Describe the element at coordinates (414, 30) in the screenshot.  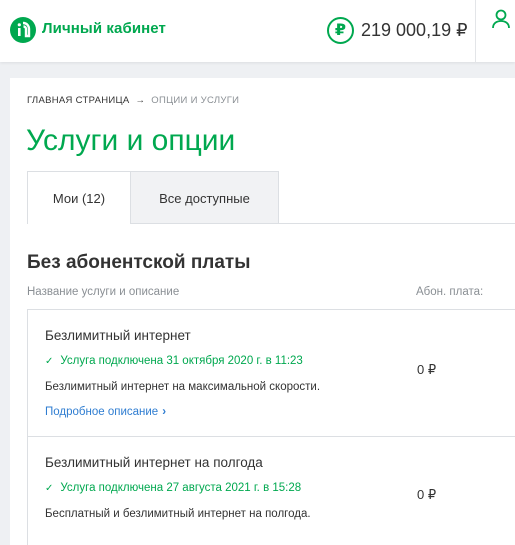
I see `balance-amount: 219 000,19 ₽` at that location.